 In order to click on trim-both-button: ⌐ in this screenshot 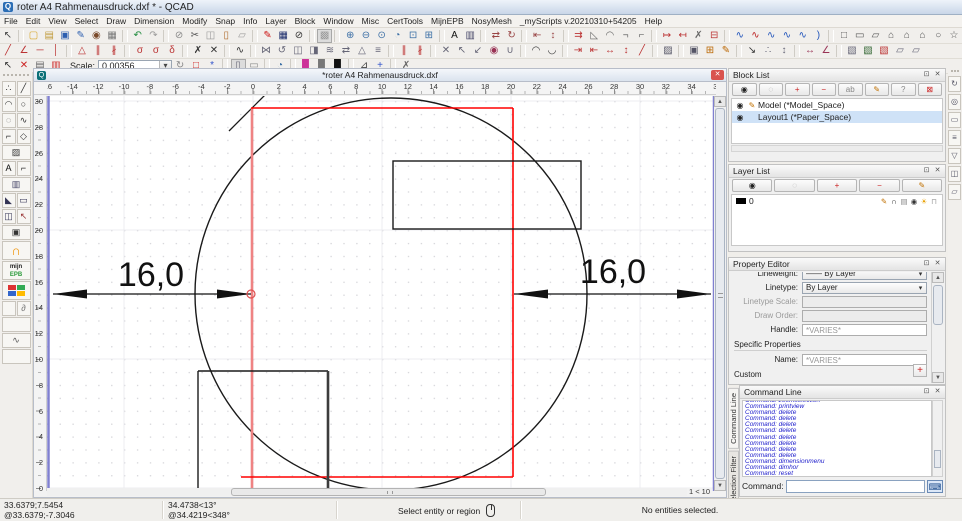, I will do `click(641, 36)`.